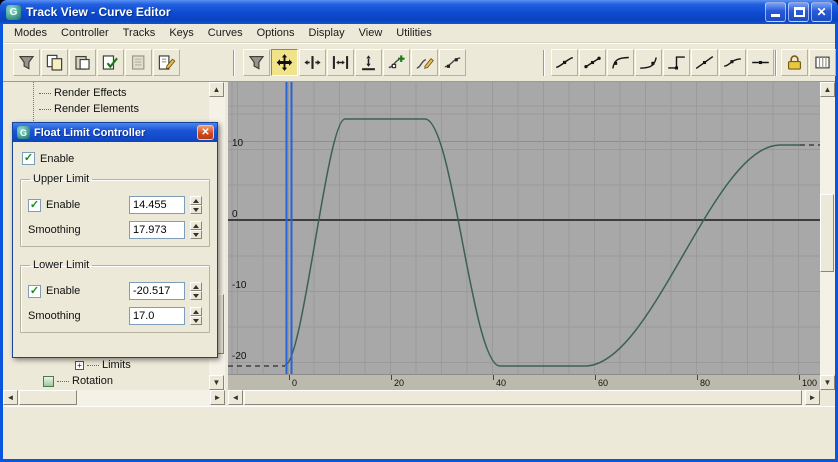 The image size is (838, 462). Describe the element at coordinates (340, 62) in the screenshot. I see `scale-keys-button` at that location.